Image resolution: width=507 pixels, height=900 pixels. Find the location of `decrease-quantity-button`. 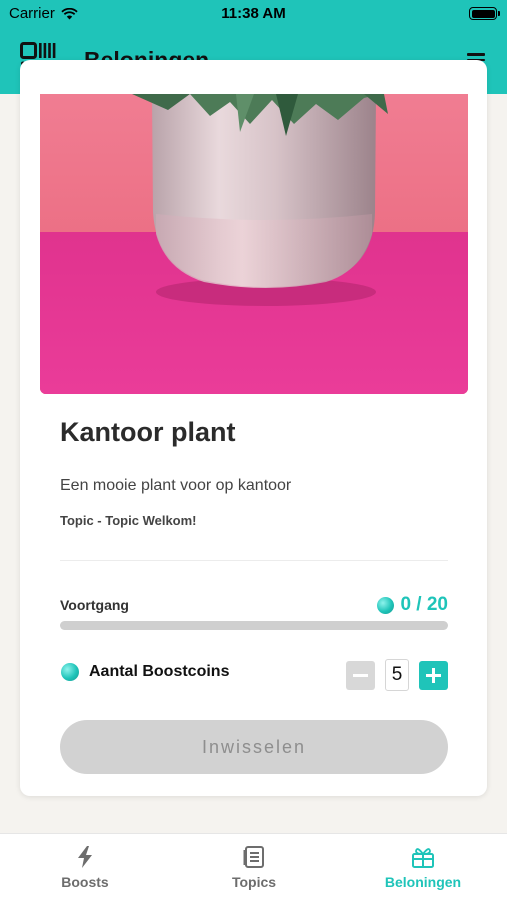

decrease-quantity-button is located at coordinates (360, 675).